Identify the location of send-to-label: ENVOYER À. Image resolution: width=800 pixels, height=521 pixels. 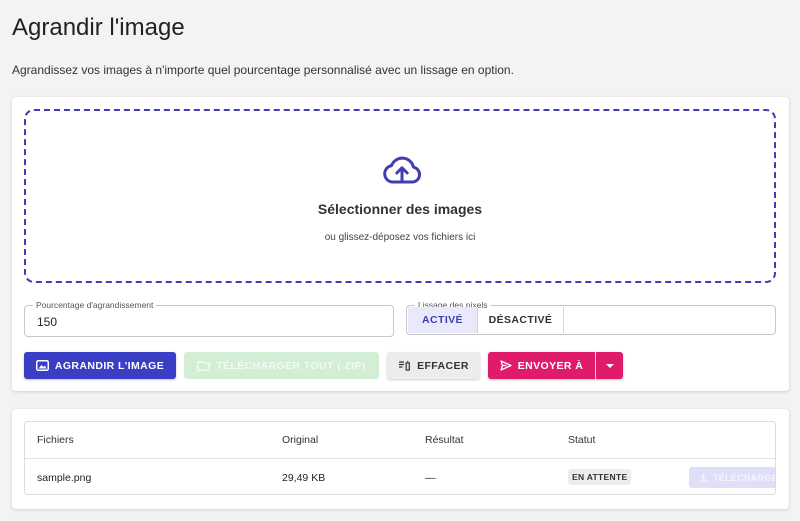
(550, 365).